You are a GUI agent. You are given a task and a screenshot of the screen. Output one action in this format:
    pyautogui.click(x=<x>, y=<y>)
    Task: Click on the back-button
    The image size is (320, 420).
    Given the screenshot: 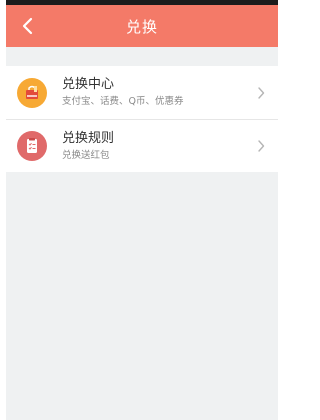 What is the action you would take?
    pyautogui.click(x=28, y=26)
    